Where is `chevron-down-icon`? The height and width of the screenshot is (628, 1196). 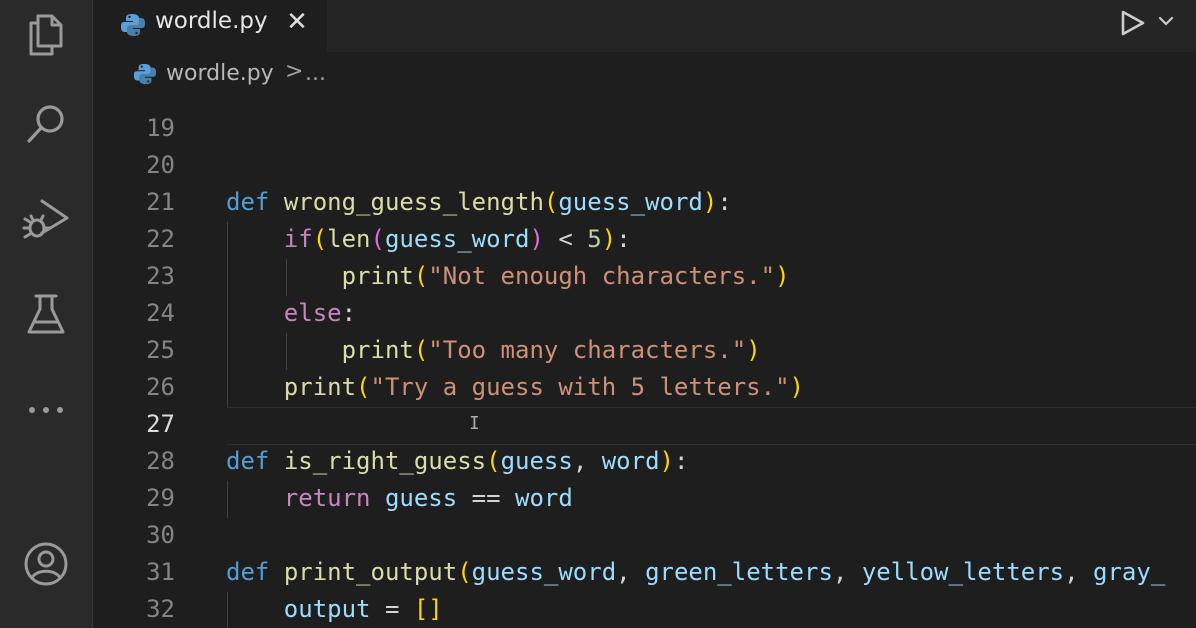 chevron-down-icon is located at coordinates (1166, 21).